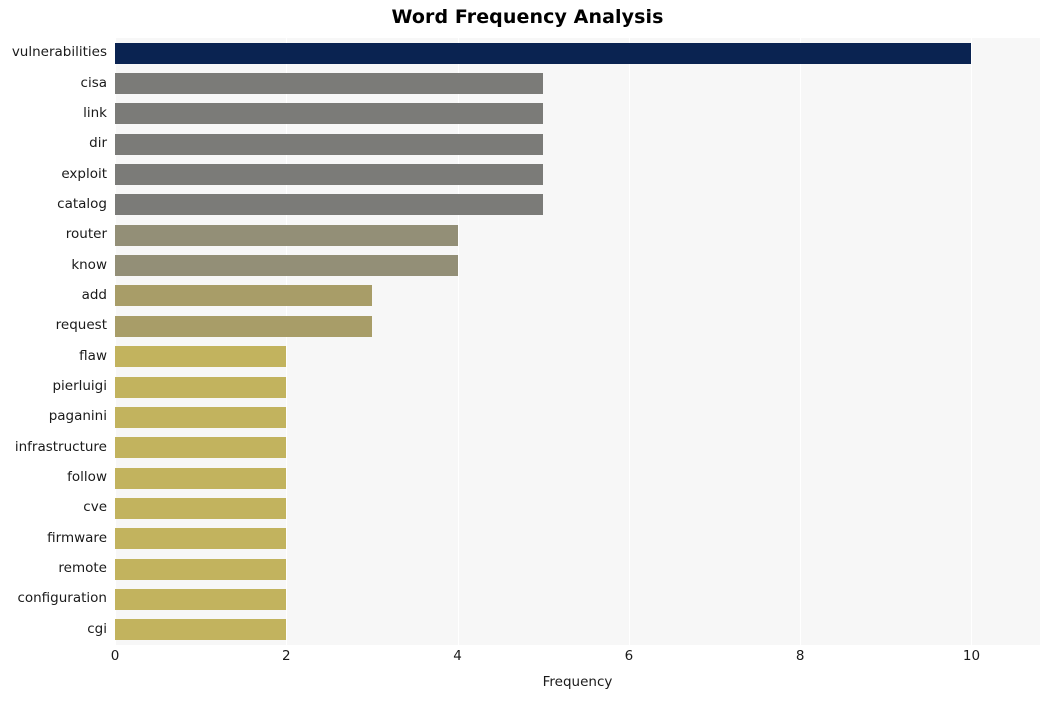 The width and height of the screenshot is (1055, 701). I want to click on x-tick-label-8: 8, so click(800, 656).